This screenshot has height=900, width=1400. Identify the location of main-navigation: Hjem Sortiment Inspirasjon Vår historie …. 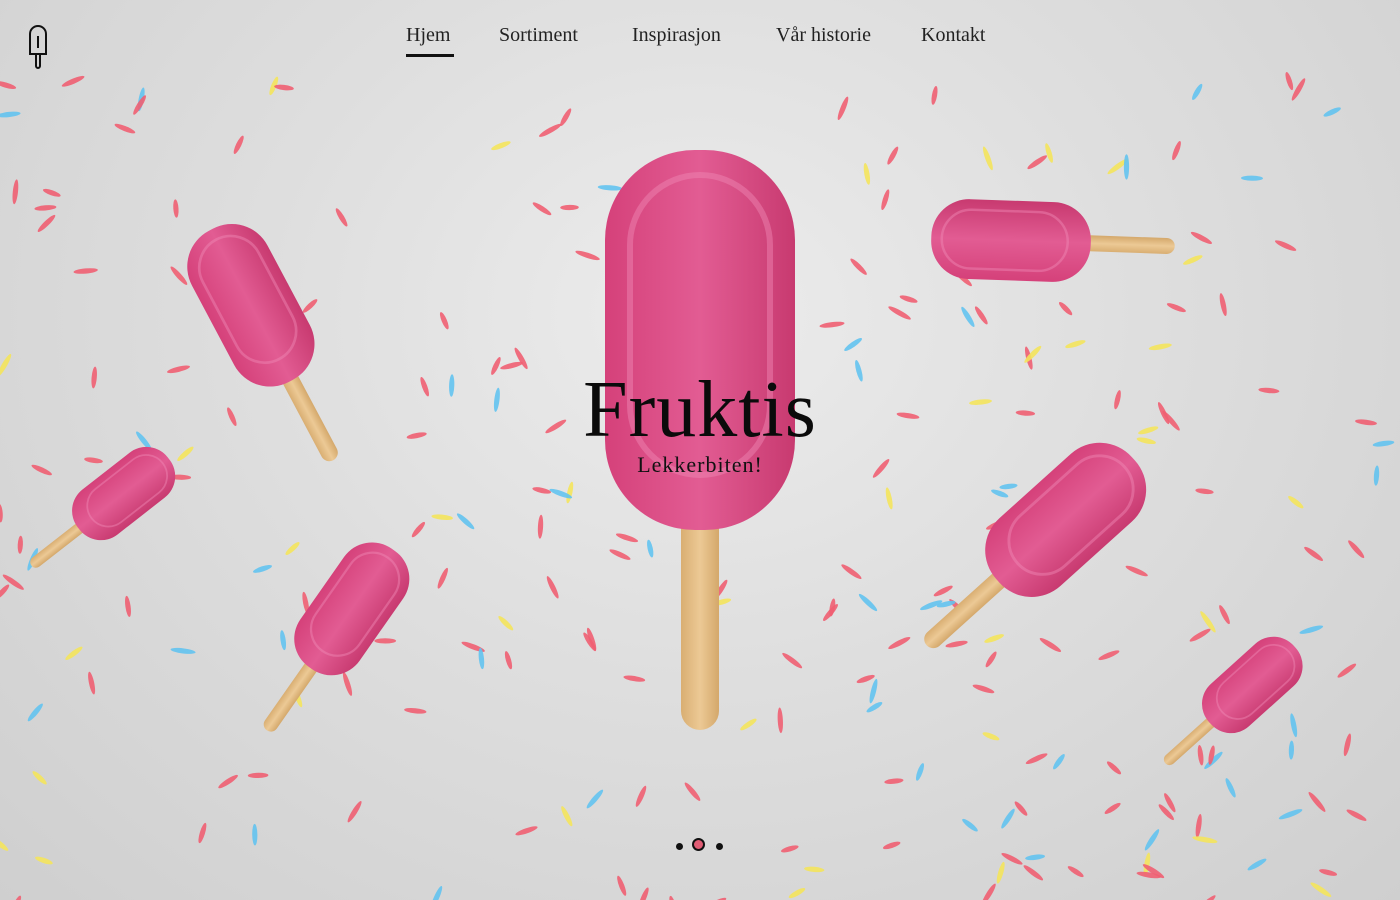
(700, 42).